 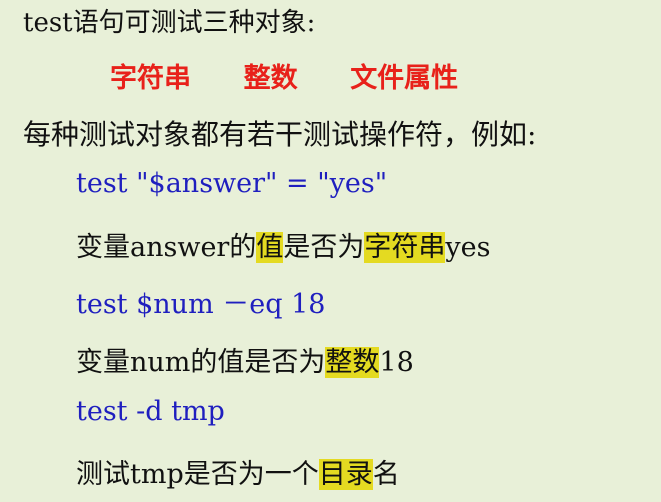 I want to click on example-description-2: 变量num的值是否为整数18, so click(x=245, y=359).